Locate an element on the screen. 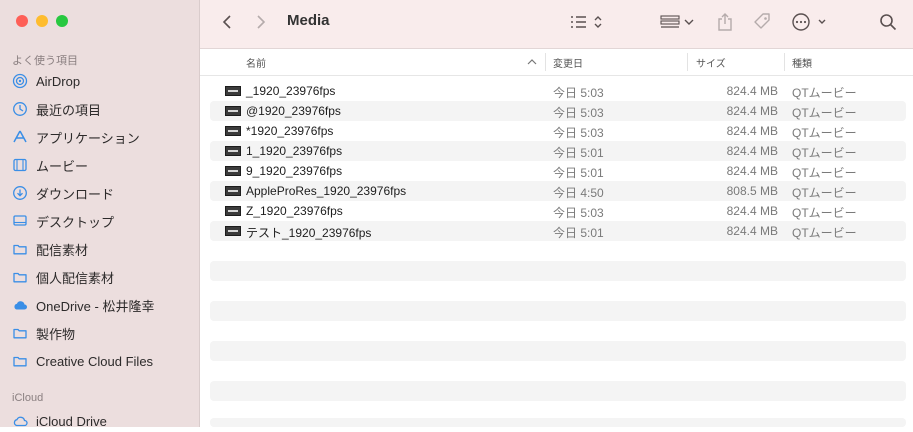  grid-icon is located at coordinates (677, 21).